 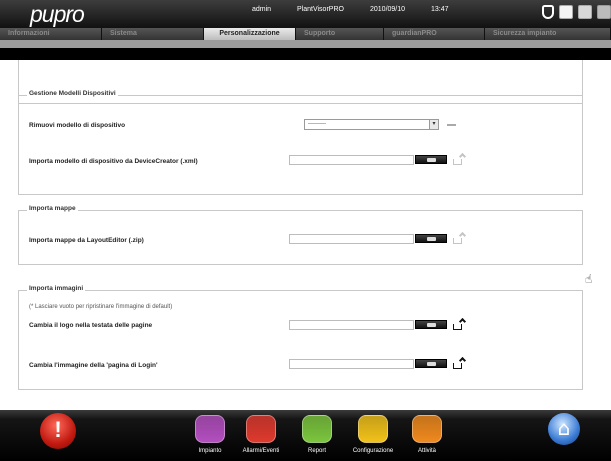 I want to click on footer-button-configurazione, so click(x=373, y=429).